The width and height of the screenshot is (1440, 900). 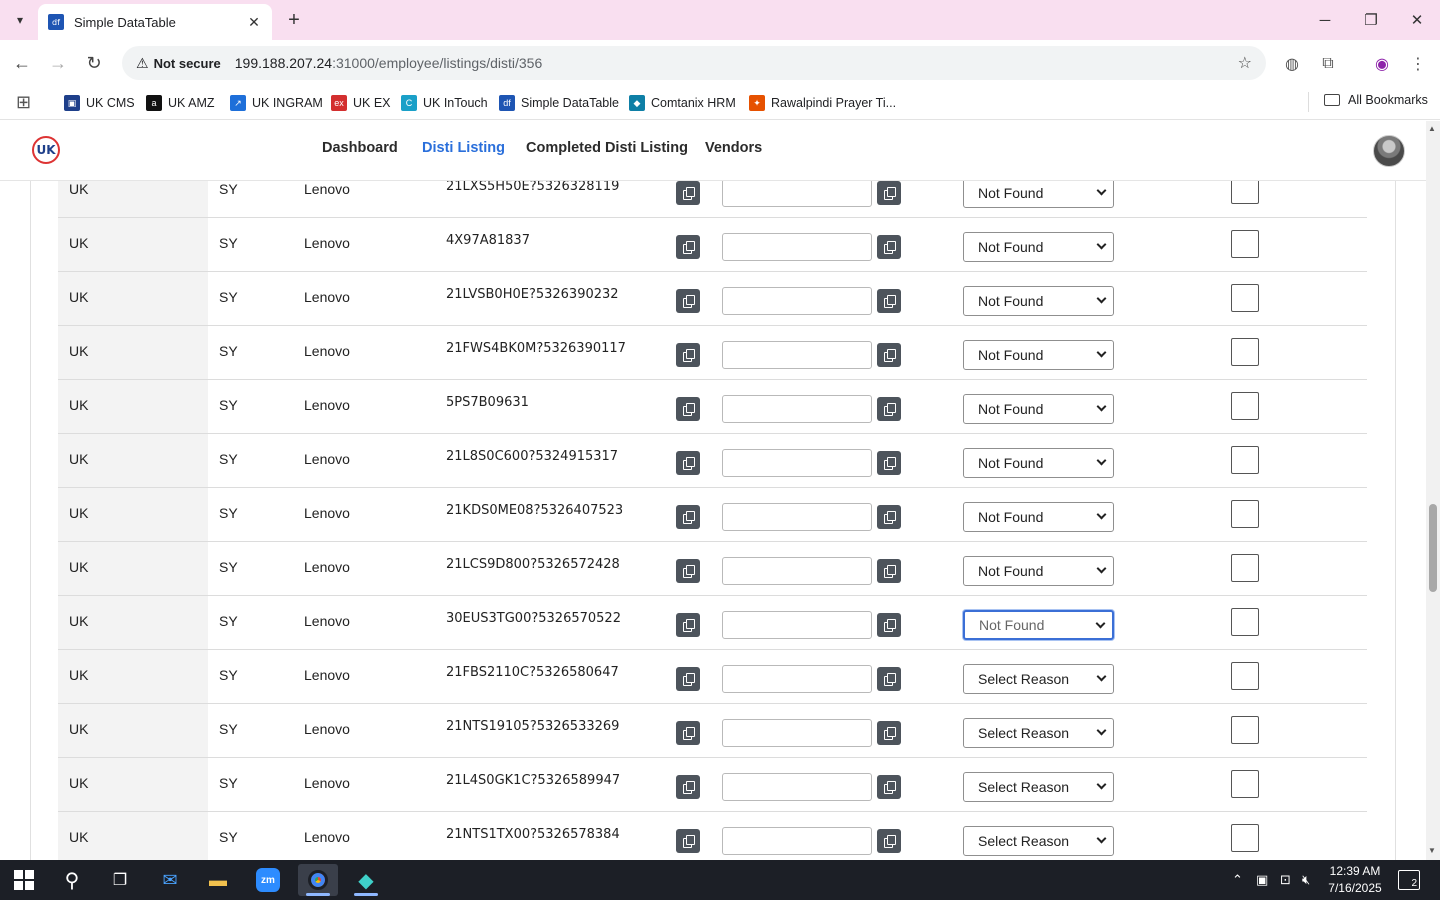 What do you see at coordinates (1382, 64) in the screenshot?
I see `profile-icon: ◉` at bounding box center [1382, 64].